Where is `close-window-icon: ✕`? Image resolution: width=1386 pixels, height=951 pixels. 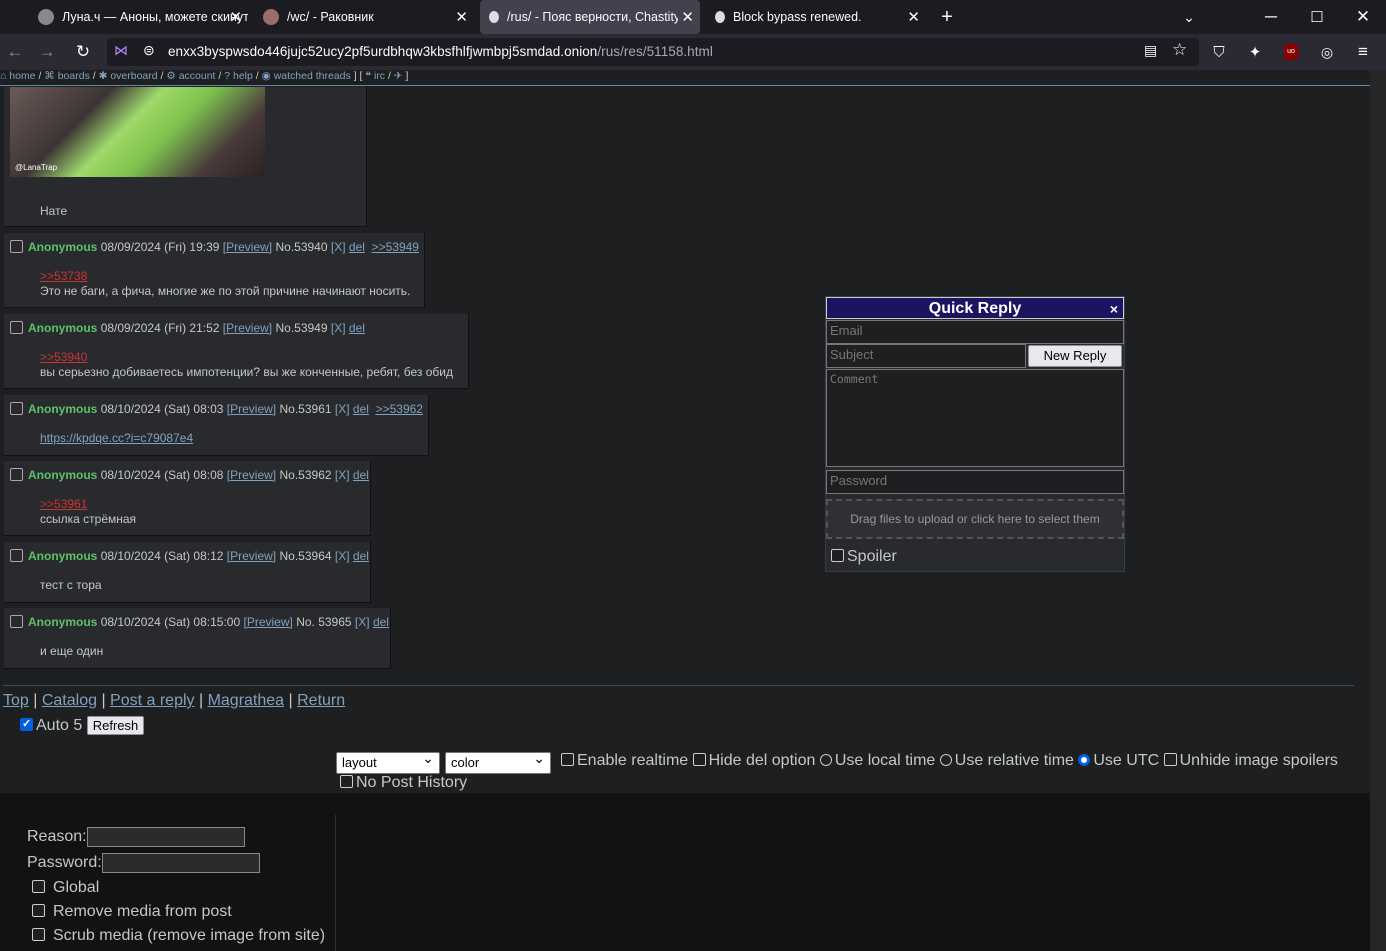 close-window-icon: ✕ is located at coordinates (1363, 17).